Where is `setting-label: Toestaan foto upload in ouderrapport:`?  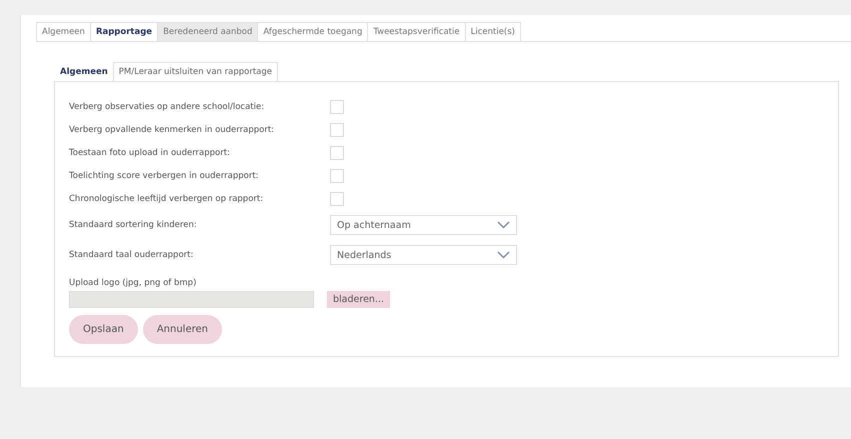 setting-label: Toestaan foto upload in ouderrapport: is located at coordinates (150, 153).